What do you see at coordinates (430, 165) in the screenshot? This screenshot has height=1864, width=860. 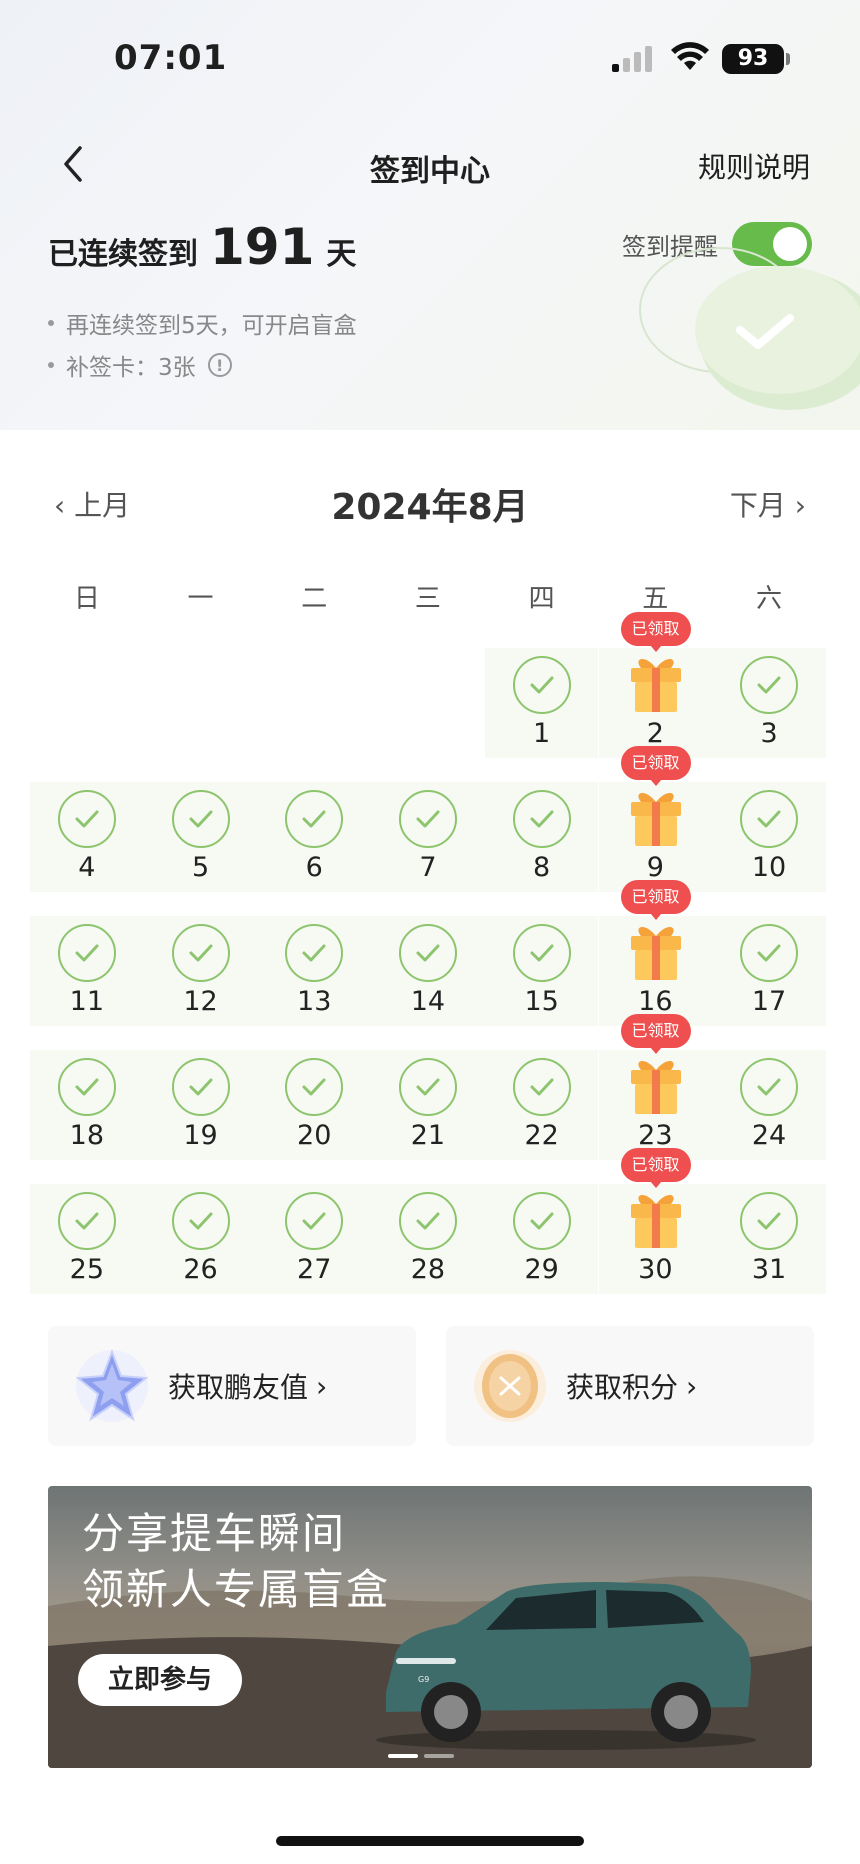 I see `nav-bar: 签到中心 规则说明` at bounding box center [430, 165].